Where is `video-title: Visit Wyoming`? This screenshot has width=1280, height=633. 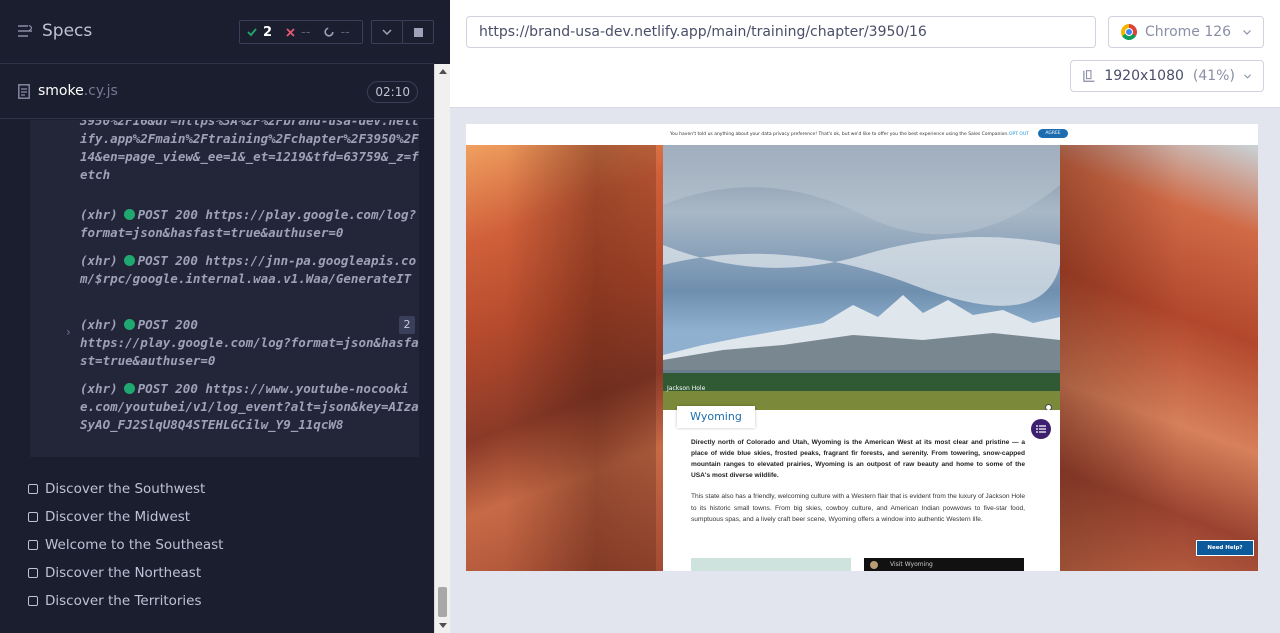 video-title: Visit Wyoming is located at coordinates (911, 564).